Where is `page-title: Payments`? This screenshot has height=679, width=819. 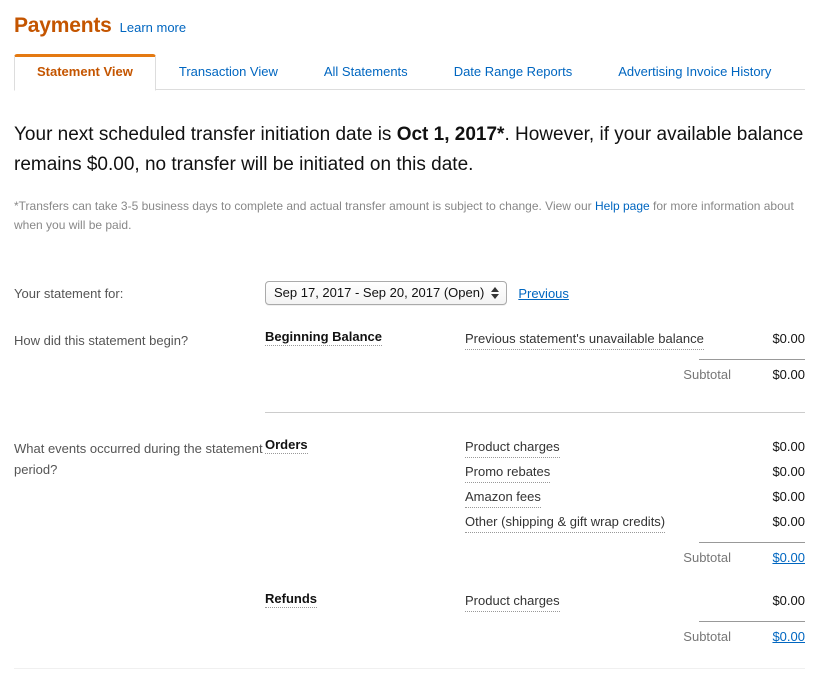 page-title: Payments is located at coordinates (63, 25).